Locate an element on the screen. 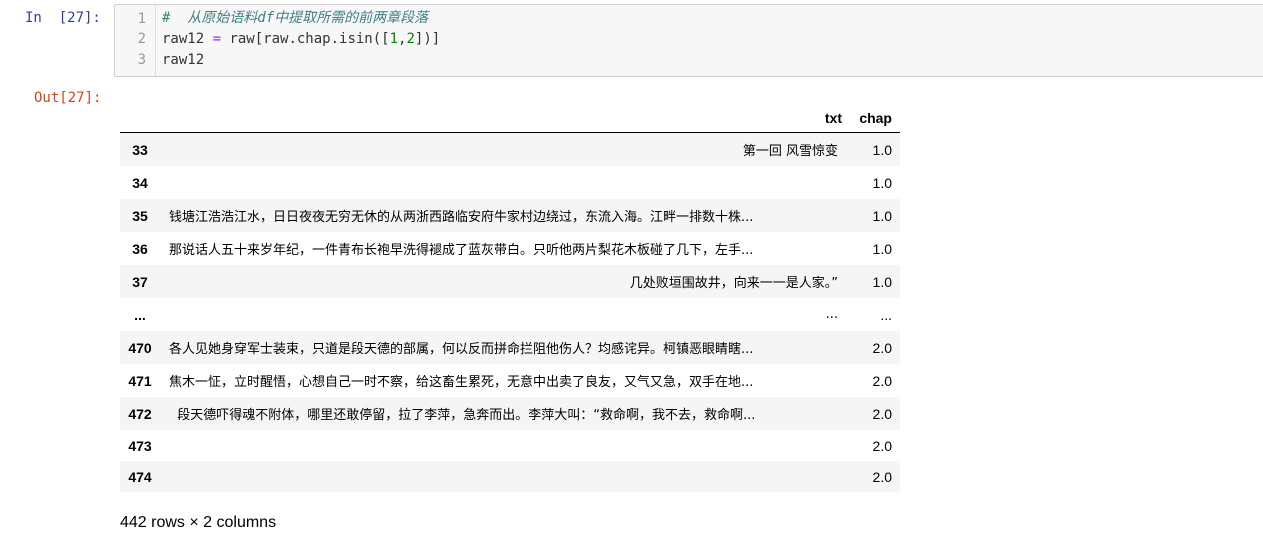  table-row: 33 第一回 风雪惊变 1.0 is located at coordinates (510, 149).